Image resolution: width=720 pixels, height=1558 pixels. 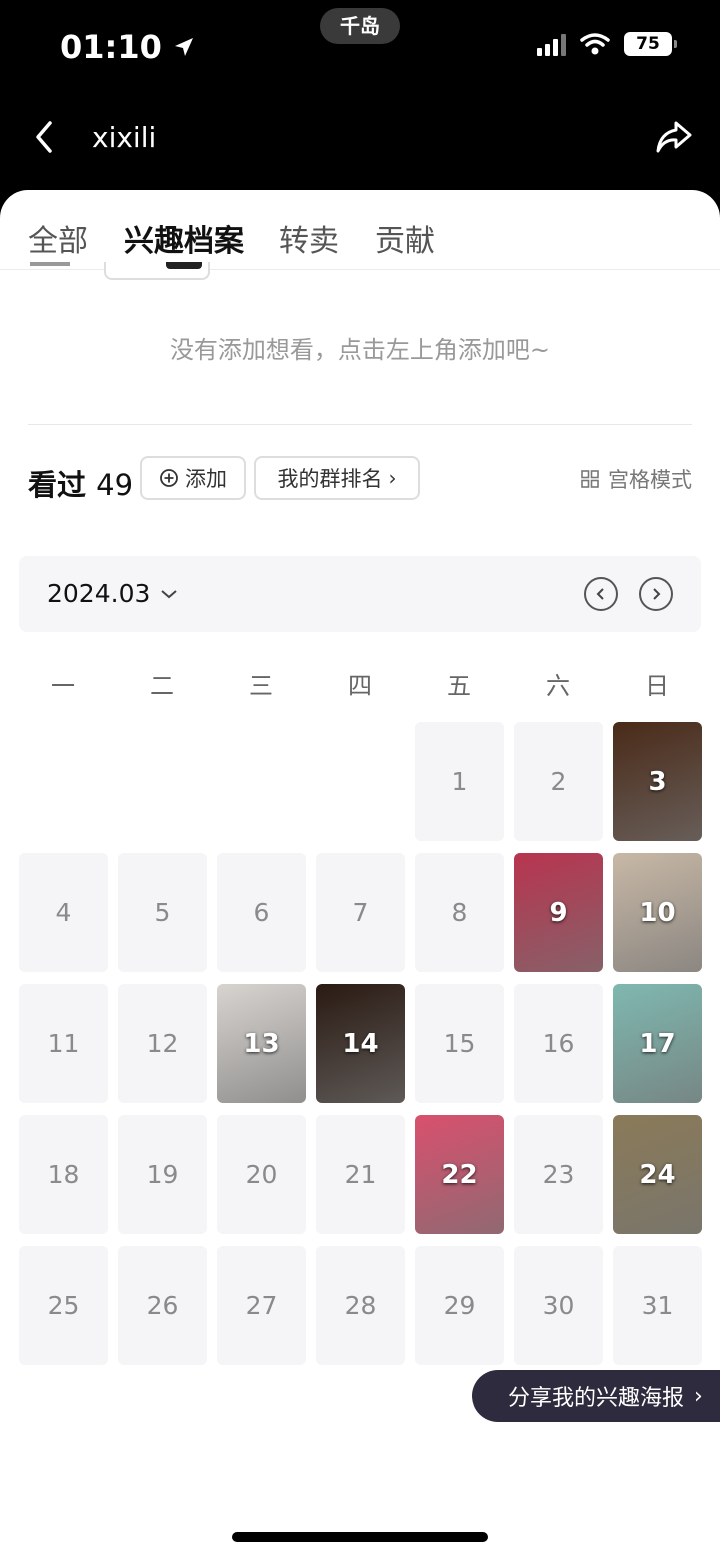 I want to click on day-number: 18, so click(x=63, y=1174).